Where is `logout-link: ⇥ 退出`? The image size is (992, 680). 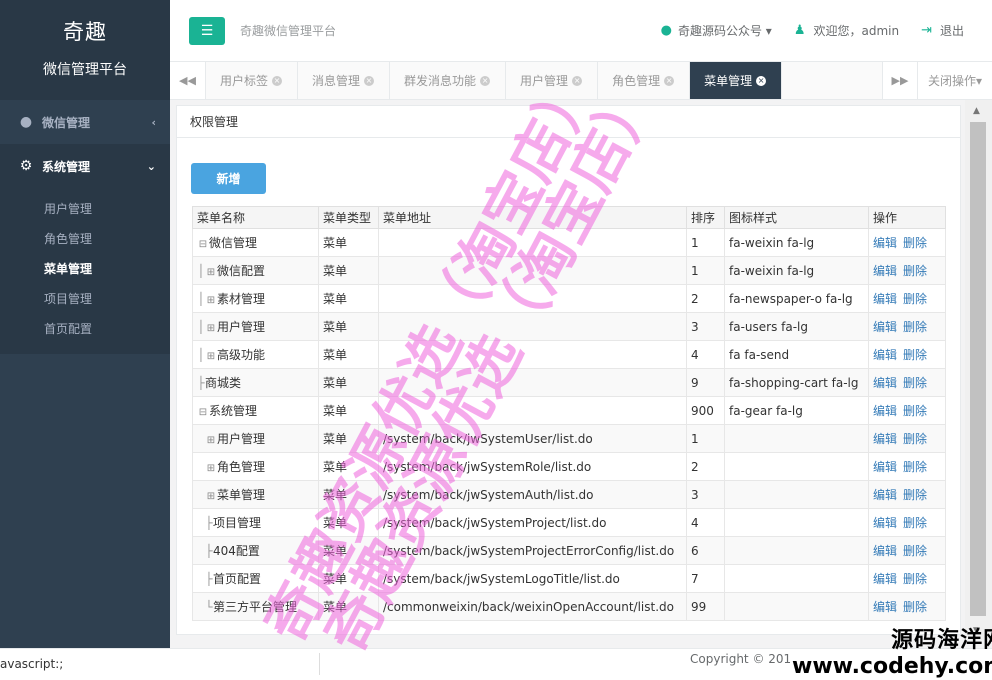 logout-link: ⇥ 退出 is located at coordinates (942, 30).